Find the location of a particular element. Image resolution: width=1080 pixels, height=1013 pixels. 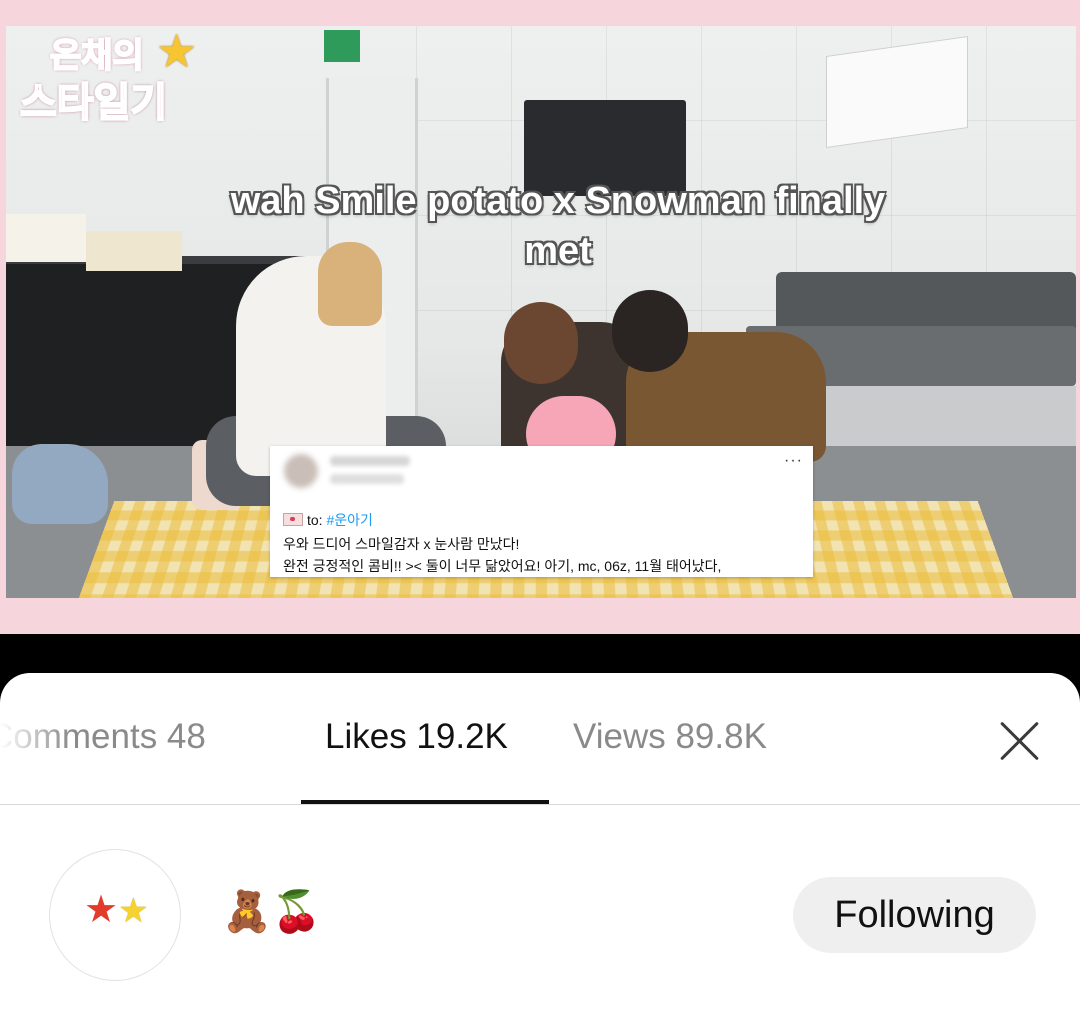

close-icon is located at coordinates (1020, 741).